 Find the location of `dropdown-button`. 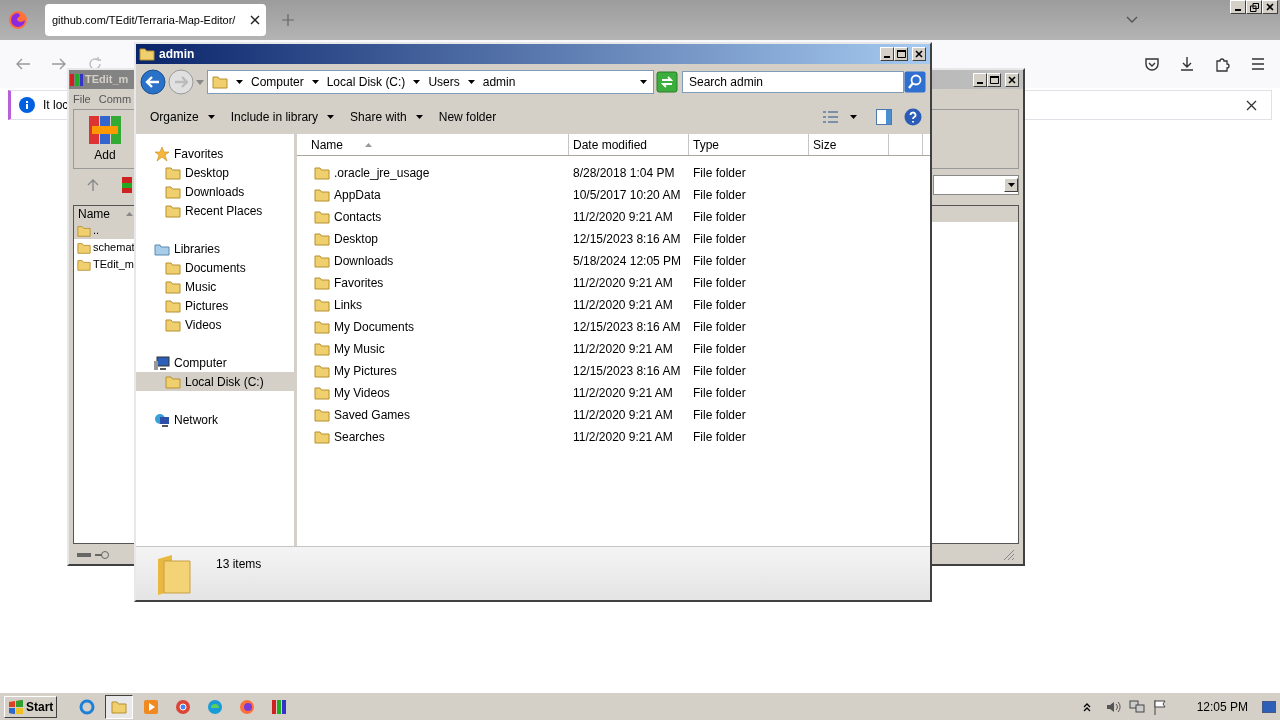

dropdown-button is located at coordinates (1011, 185).